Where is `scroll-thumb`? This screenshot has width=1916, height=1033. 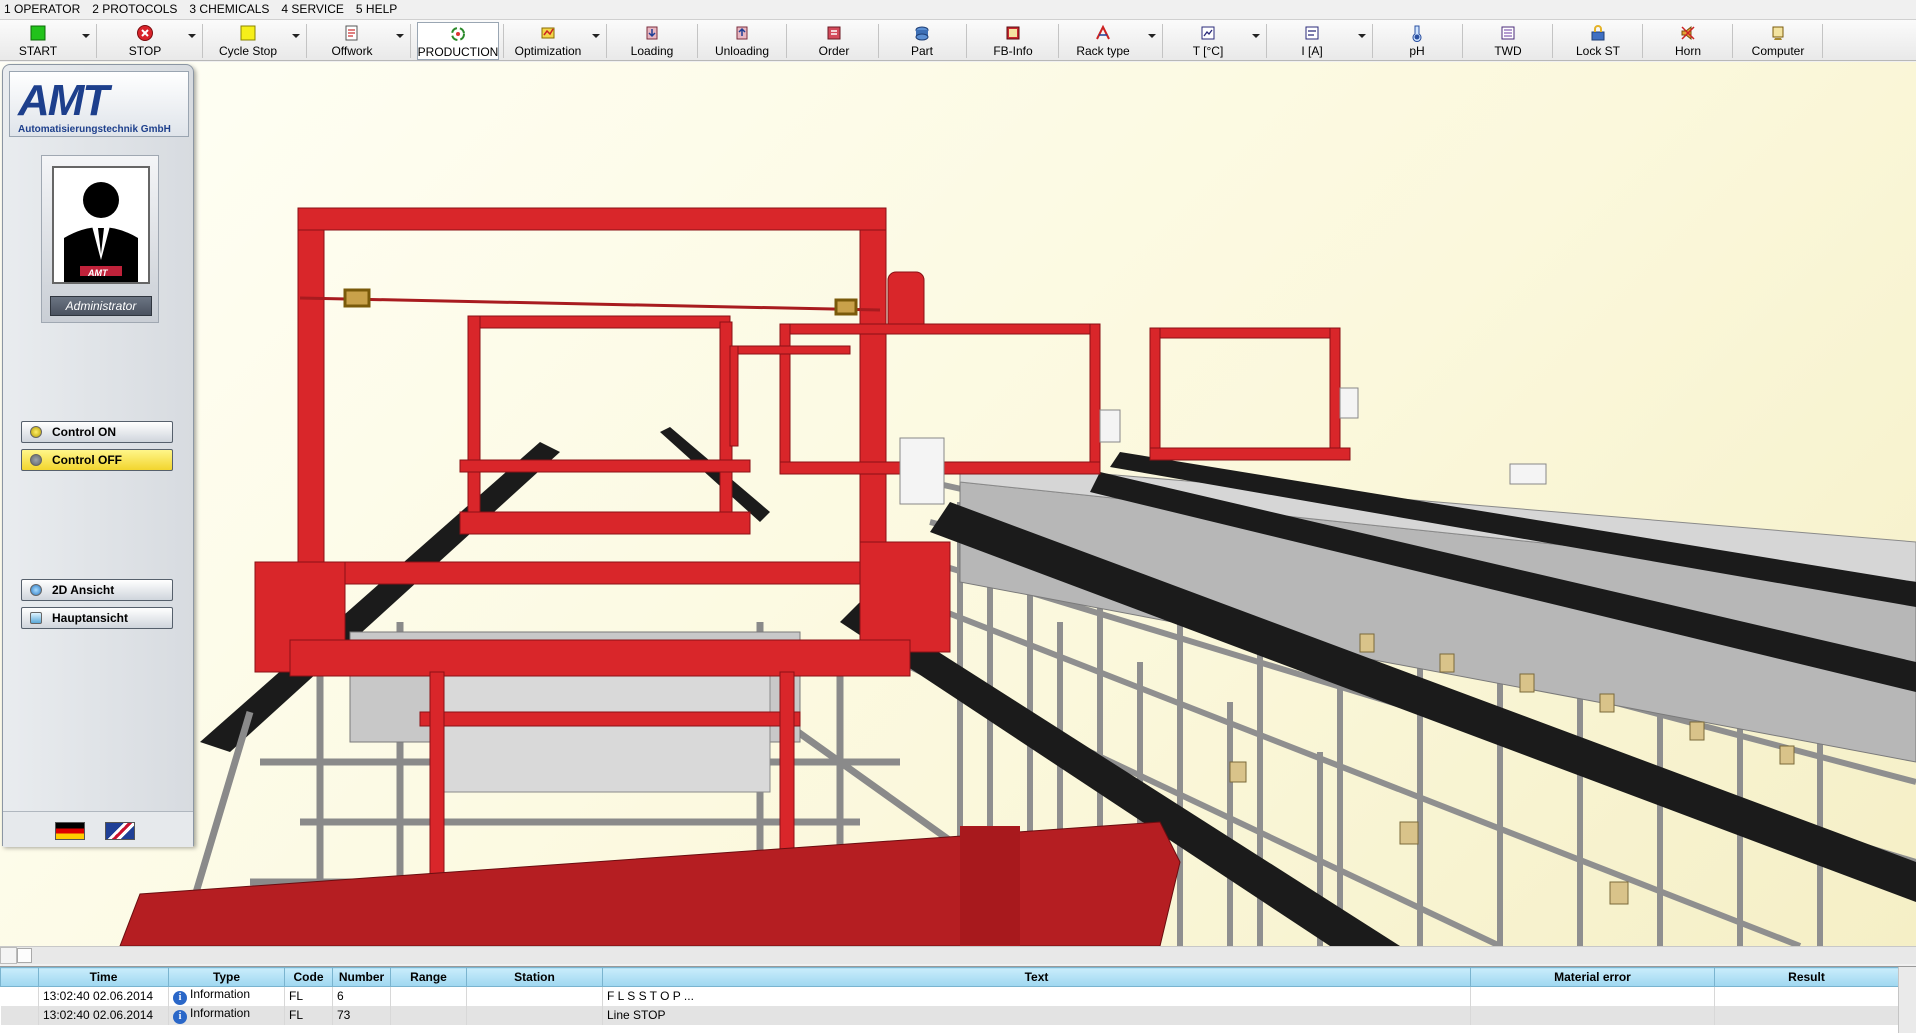
scroll-thumb is located at coordinates (24, 955).